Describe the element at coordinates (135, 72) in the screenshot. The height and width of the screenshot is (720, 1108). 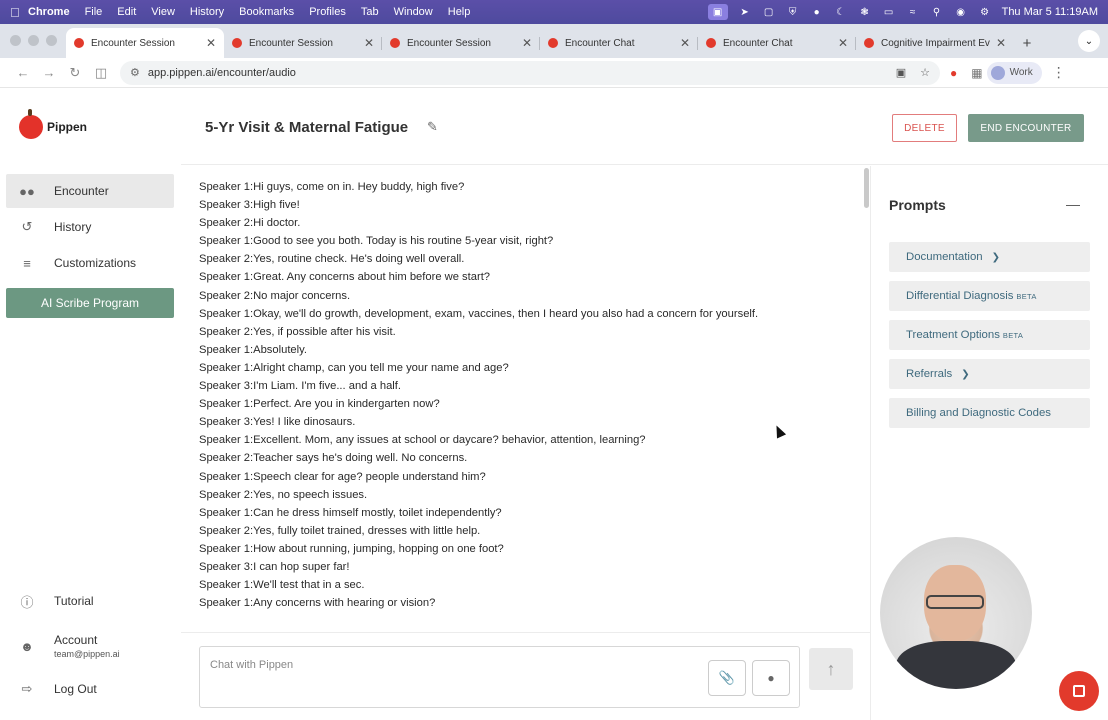
I see `site-info-icon: ⚙` at that location.